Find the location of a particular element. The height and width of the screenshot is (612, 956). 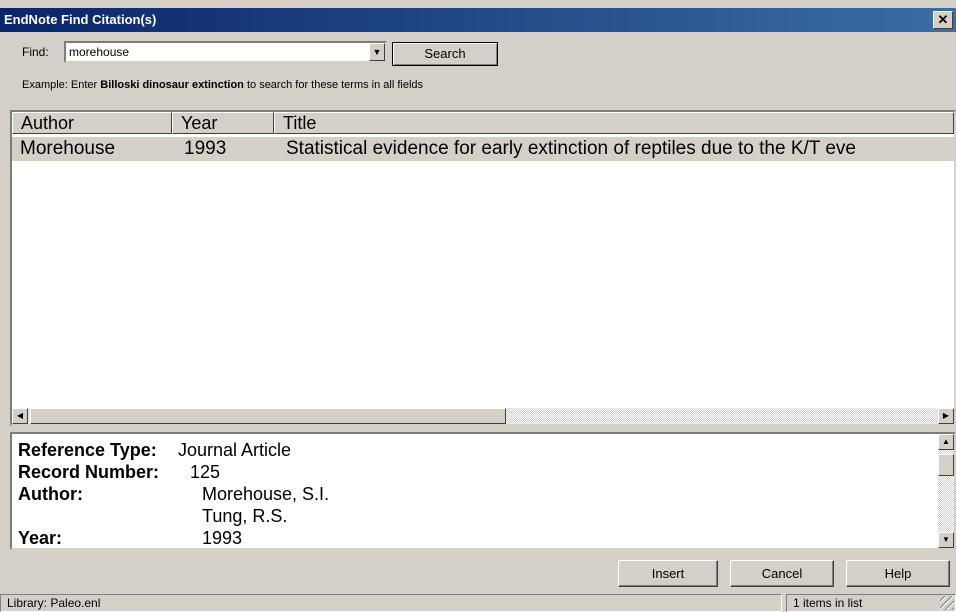

example-prefix: Example: Enter is located at coordinates (61, 85).